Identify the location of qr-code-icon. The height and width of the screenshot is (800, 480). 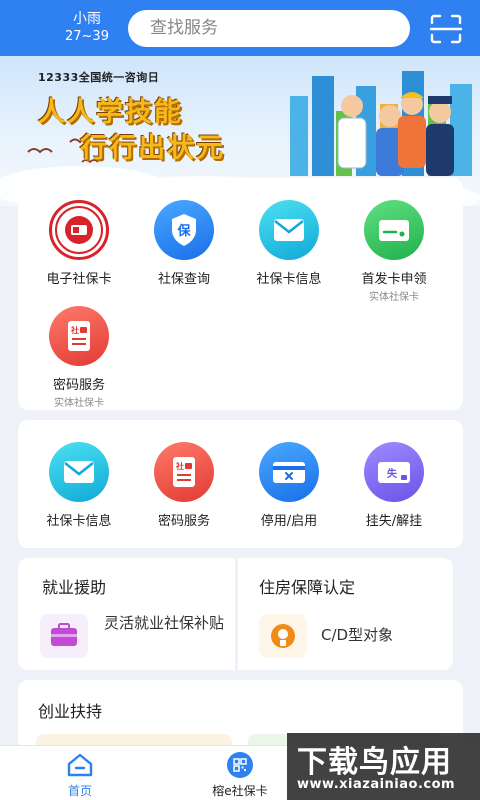
(240, 765).